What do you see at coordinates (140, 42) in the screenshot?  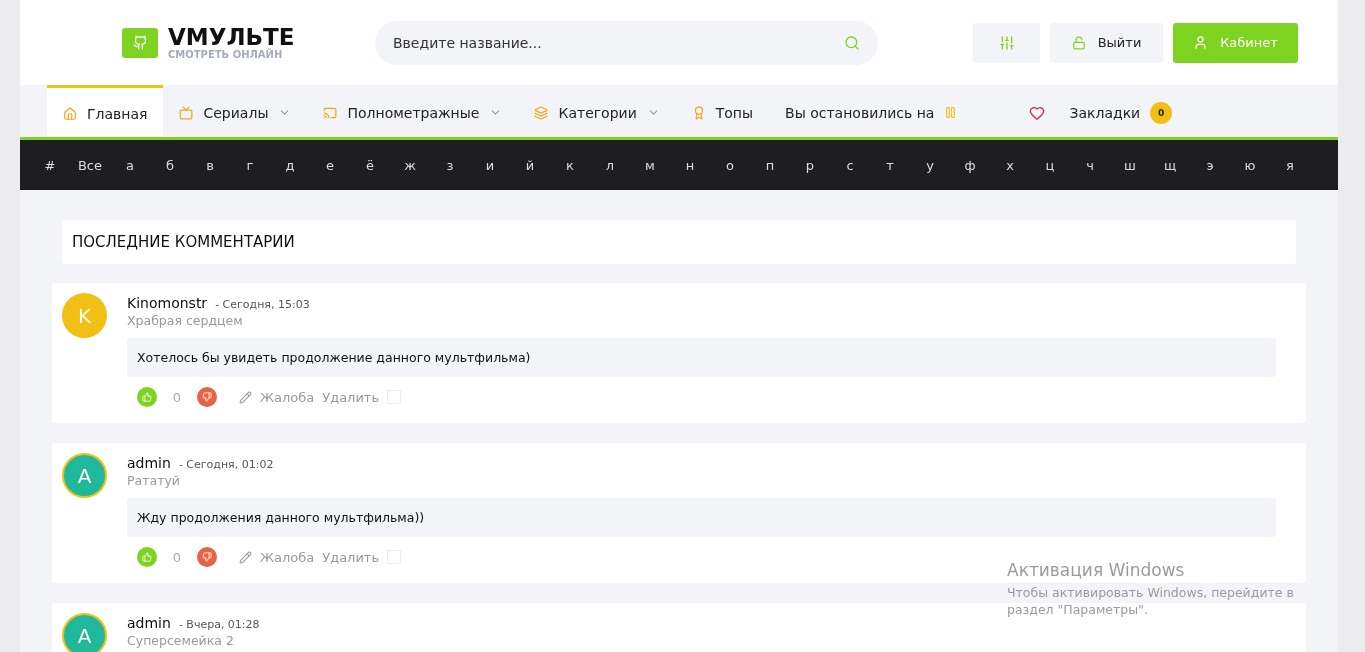 I see `logo-icon` at bounding box center [140, 42].